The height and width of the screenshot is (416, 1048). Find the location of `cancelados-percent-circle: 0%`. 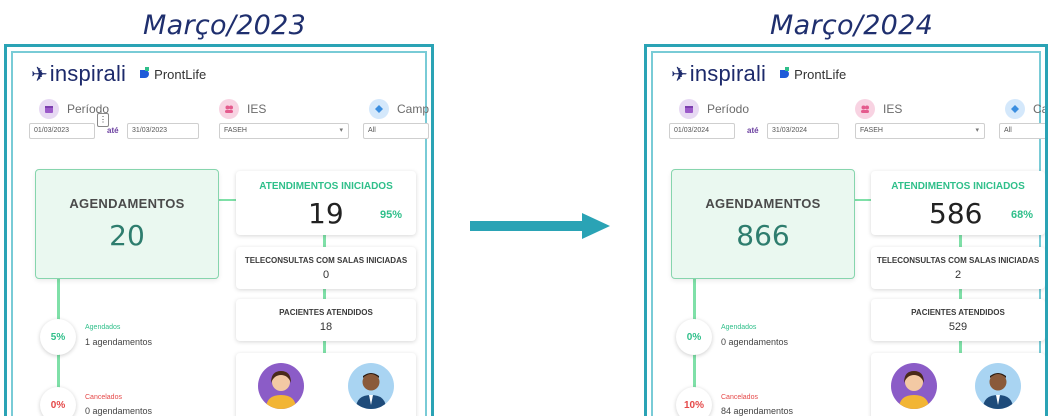

cancelados-percent-circle: 0% is located at coordinates (58, 401).